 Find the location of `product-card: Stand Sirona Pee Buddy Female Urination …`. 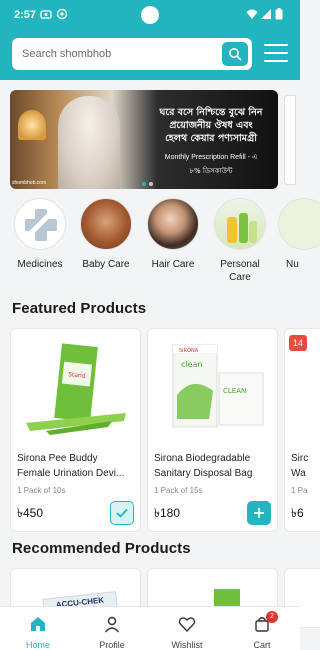

product-card: Stand Sirona Pee Buddy Female Urination … is located at coordinates (75, 430).